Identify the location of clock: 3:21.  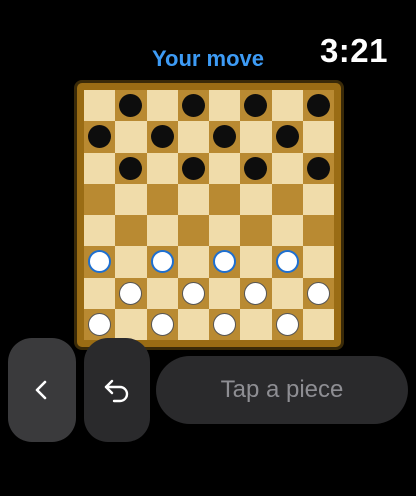
(353, 50).